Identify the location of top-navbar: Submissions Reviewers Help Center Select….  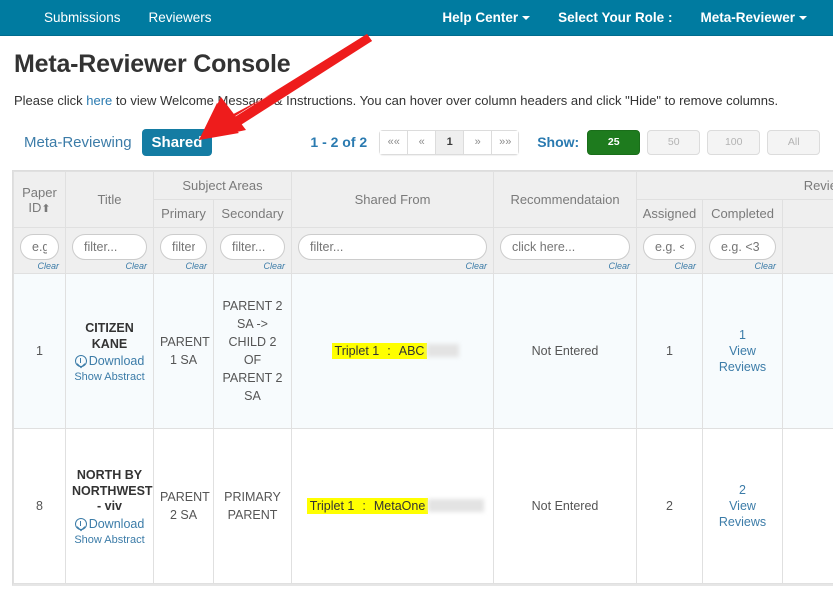
(416, 18).